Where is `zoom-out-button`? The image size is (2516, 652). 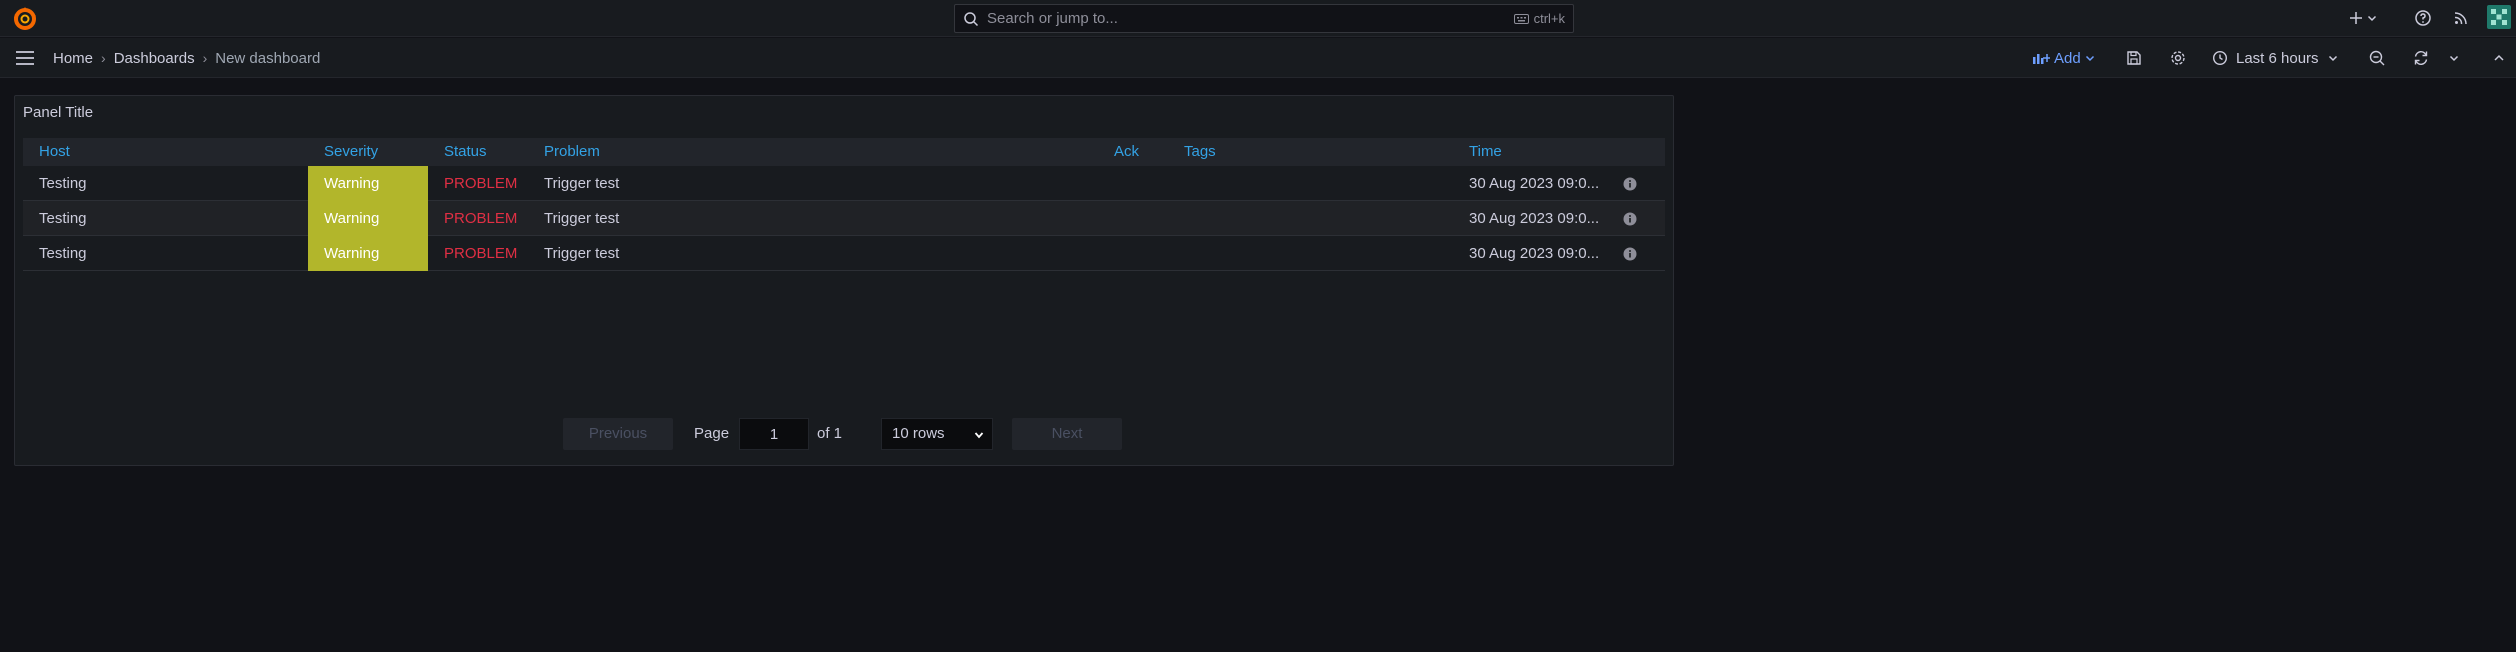
zoom-out-button is located at coordinates (2377, 58).